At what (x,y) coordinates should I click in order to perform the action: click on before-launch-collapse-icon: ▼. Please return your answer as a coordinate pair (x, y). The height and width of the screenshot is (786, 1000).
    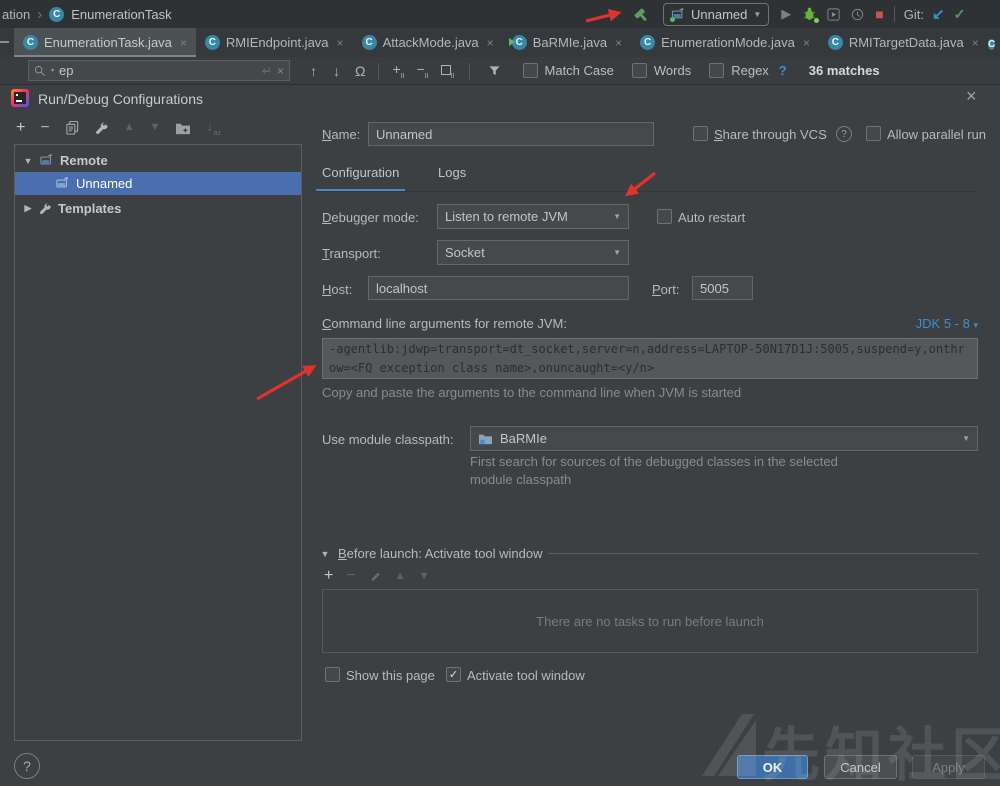
    Looking at the image, I should click on (325, 554).